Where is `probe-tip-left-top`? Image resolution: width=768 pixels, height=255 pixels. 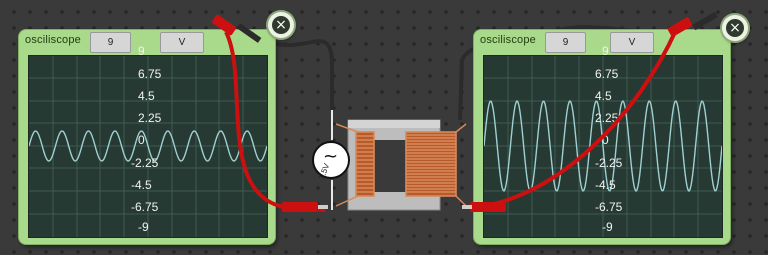
probe-tip-left-top is located at coordinates (236, 28).